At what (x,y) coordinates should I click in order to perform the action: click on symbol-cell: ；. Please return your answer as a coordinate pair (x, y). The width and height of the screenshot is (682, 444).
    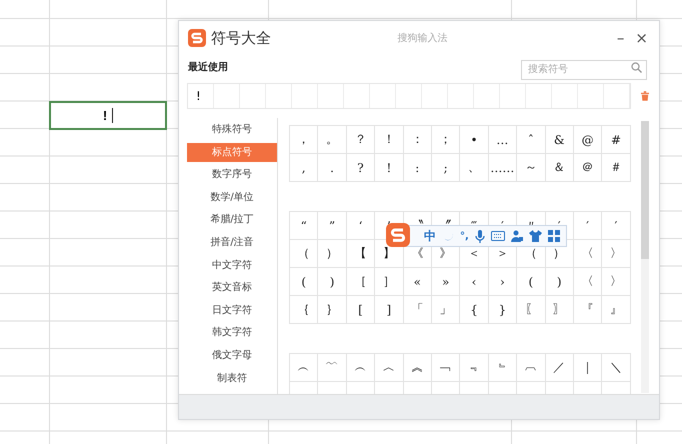
    Looking at the image, I should click on (446, 140).